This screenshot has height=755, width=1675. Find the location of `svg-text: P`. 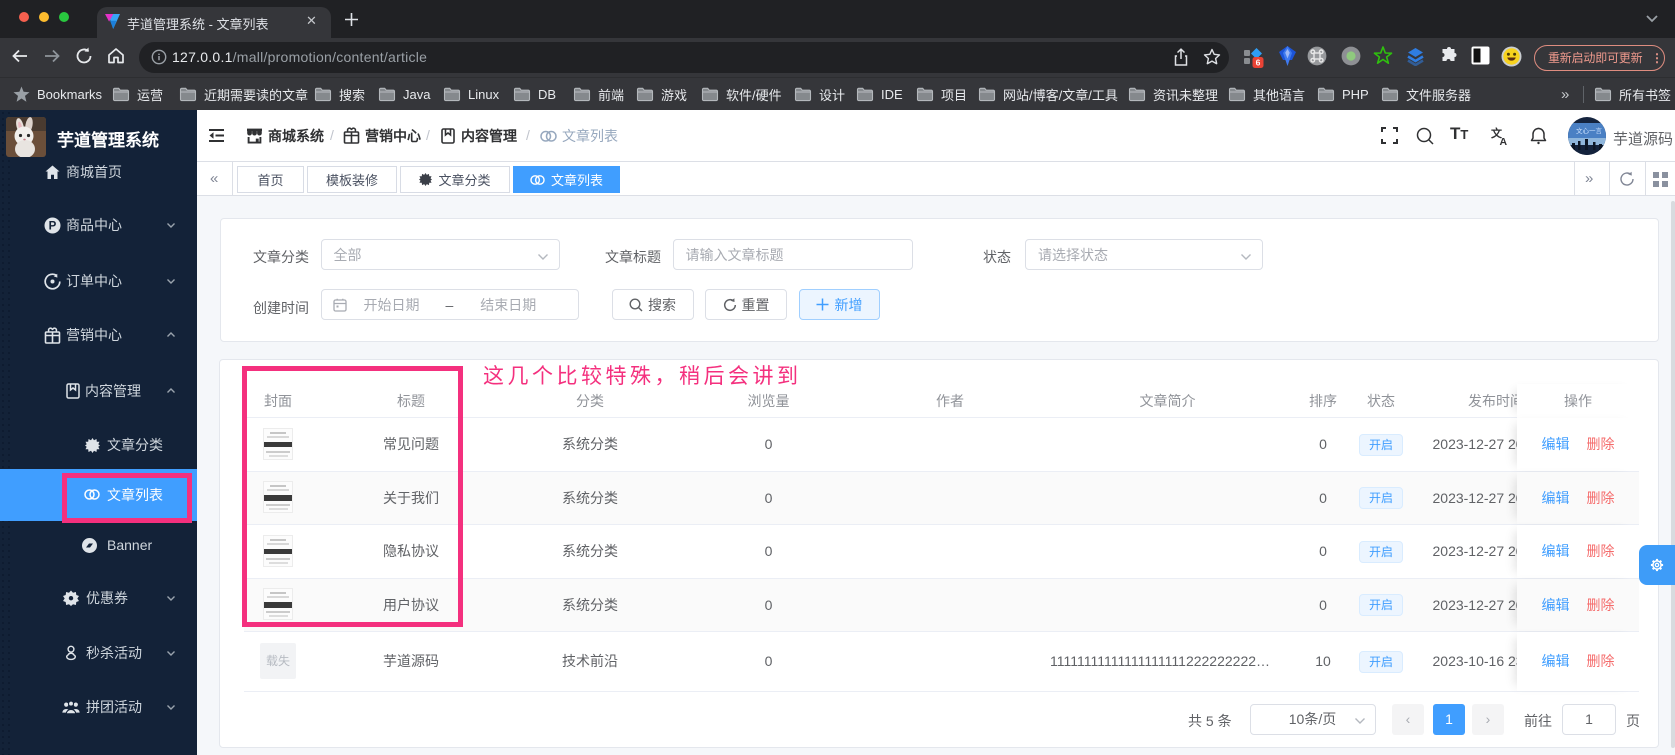

svg-text: P is located at coordinates (53, 226).